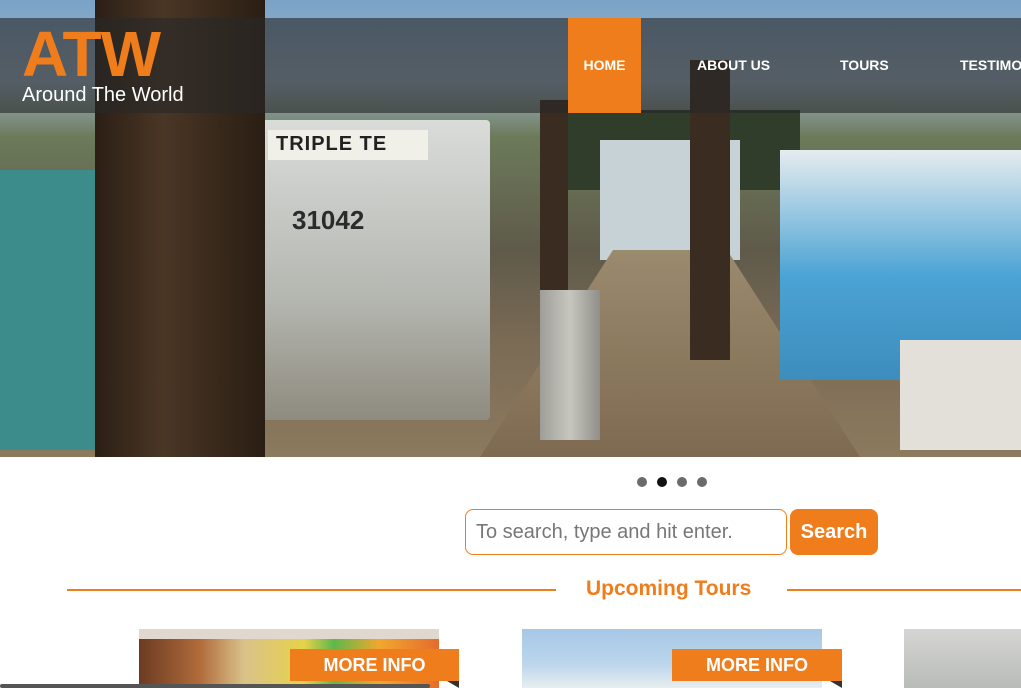  Describe the element at coordinates (289, 634) in the screenshot. I see `tour-card-image` at that location.